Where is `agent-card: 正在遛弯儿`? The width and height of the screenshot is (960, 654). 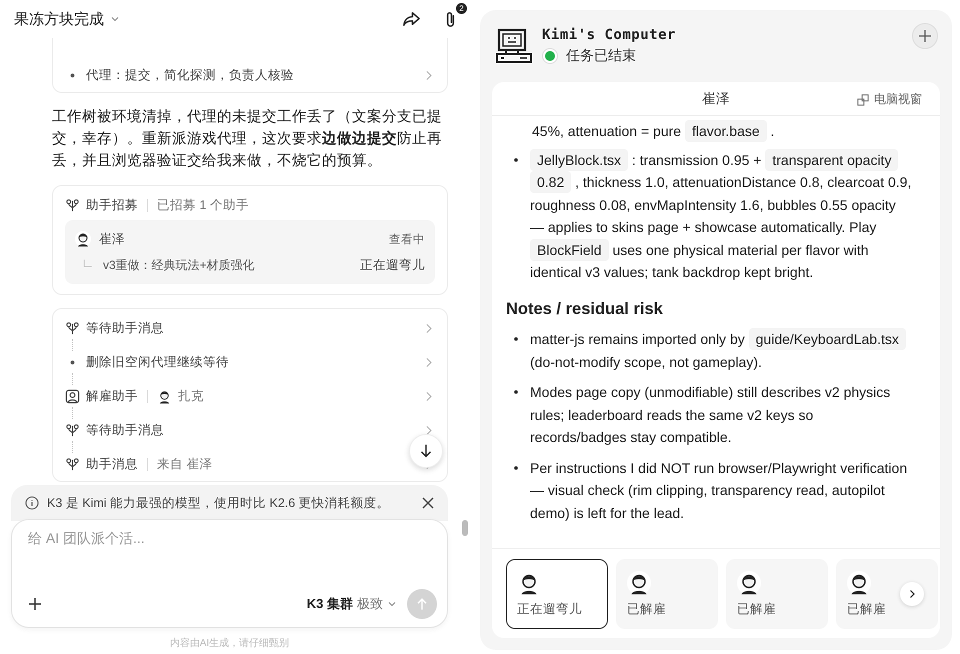 agent-card: 正在遛弯儿 is located at coordinates (557, 594).